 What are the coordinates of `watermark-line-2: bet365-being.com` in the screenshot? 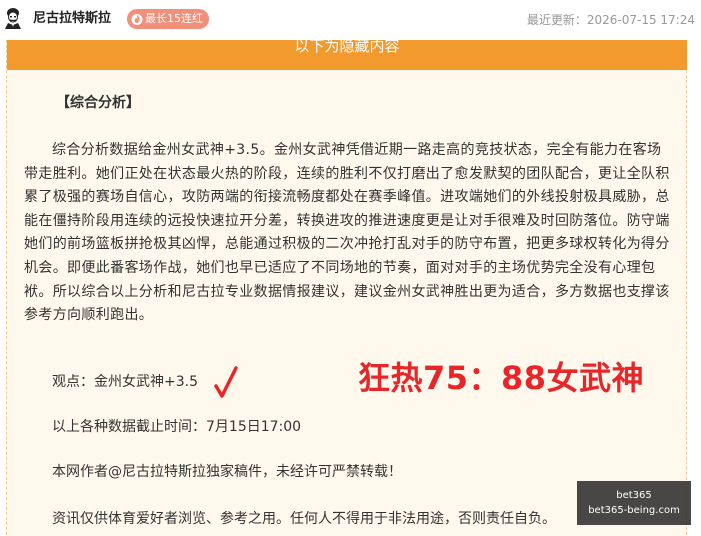 It's located at (634, 510).